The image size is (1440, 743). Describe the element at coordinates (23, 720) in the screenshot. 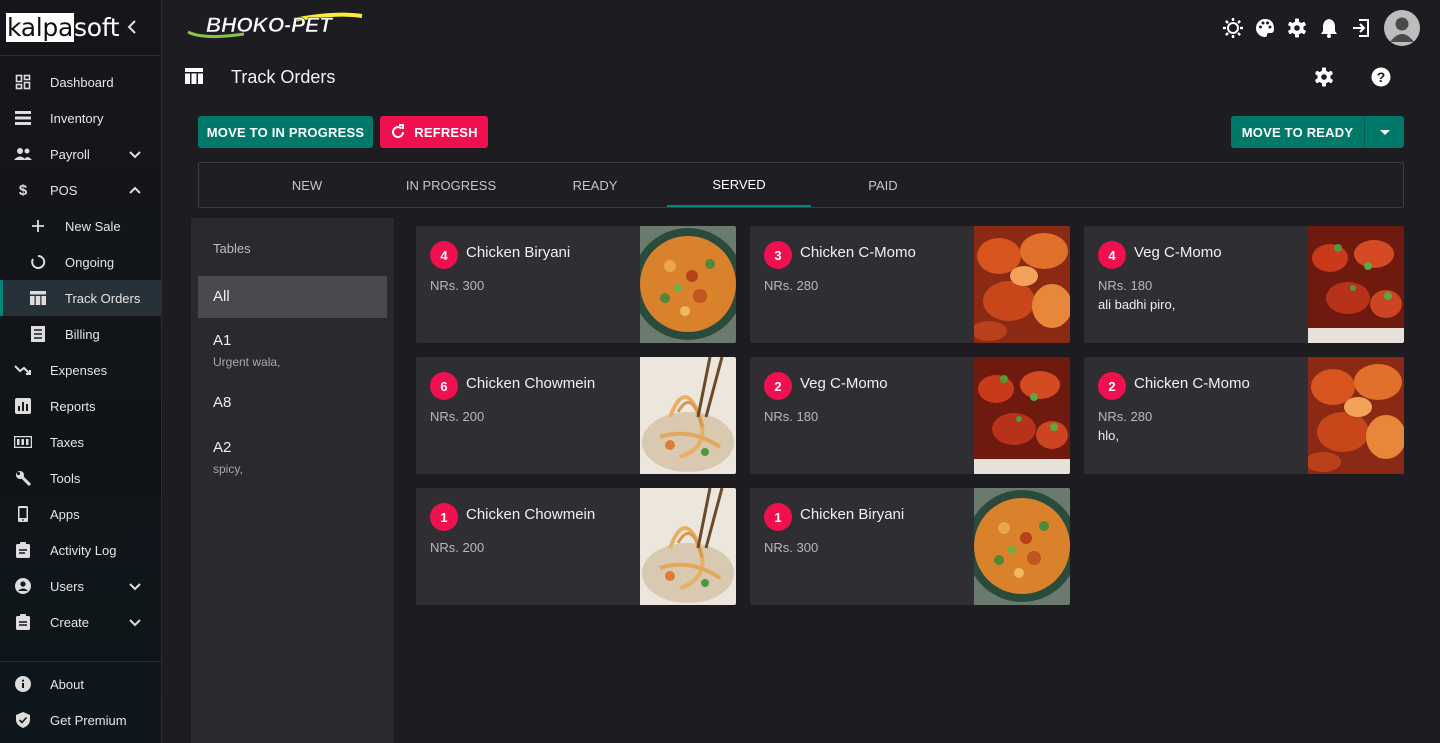

I see `shield-check-icon` at that location.